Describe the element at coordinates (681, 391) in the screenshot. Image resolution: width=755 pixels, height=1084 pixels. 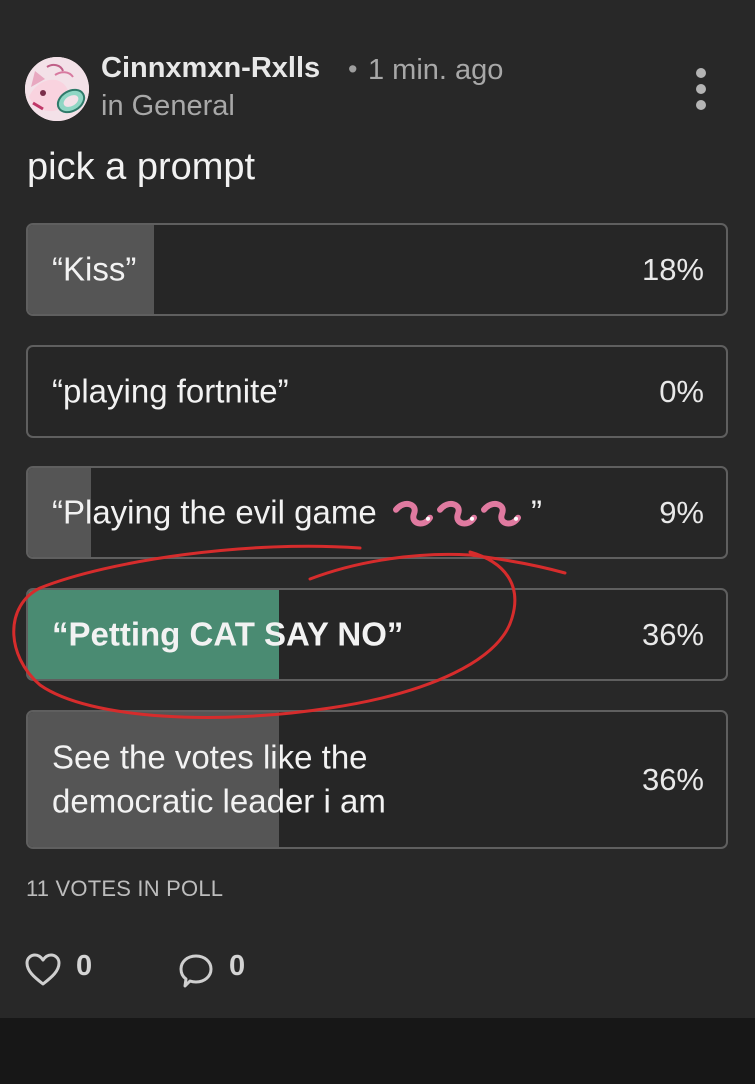
I see `poll-option-percent: 0%` at that location.